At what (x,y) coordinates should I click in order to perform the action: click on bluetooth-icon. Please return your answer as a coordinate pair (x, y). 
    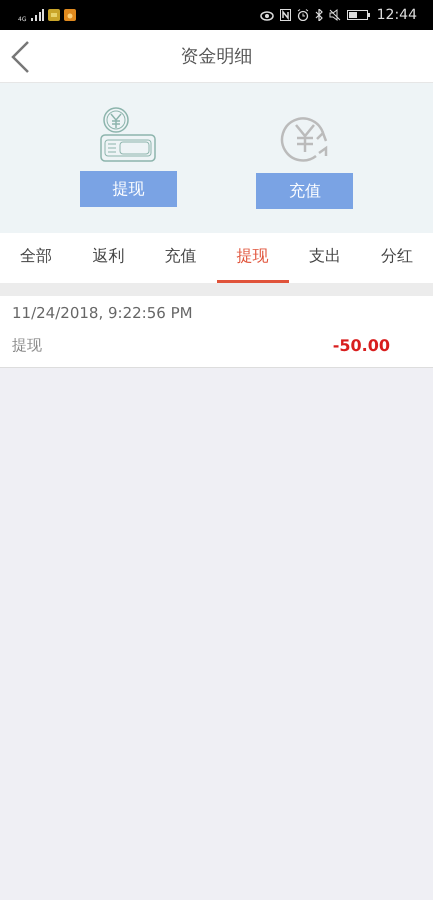
    Looking at the image, I should click on (318, 15).